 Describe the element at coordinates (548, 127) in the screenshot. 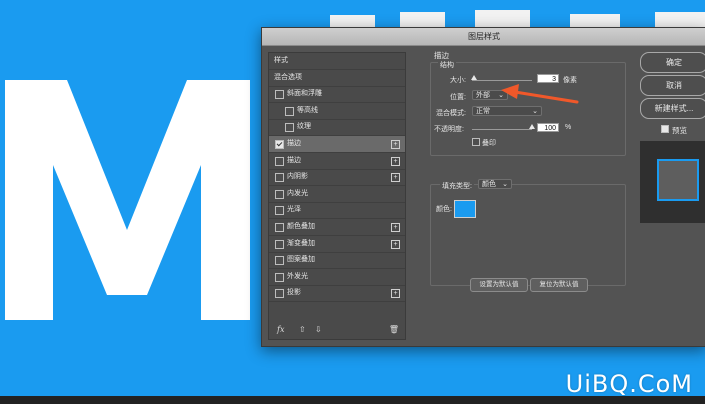

I see `opacity-input: 100` at that location.